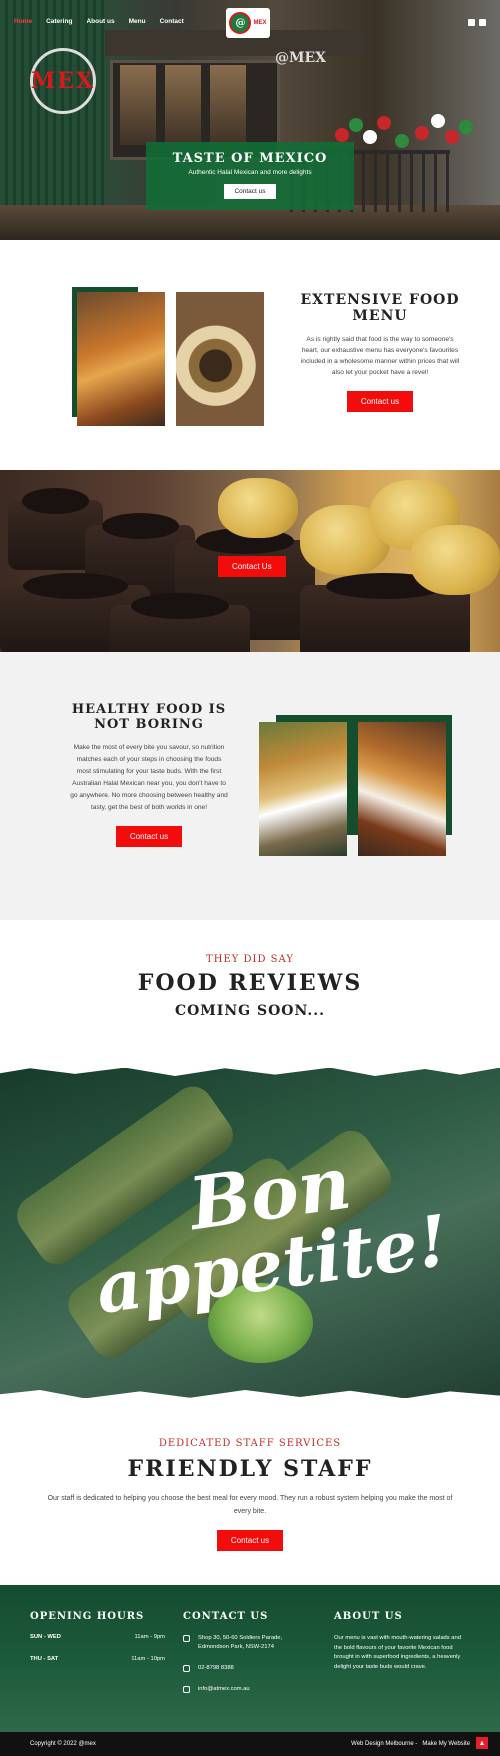 The width and height of the screenshot is (500, 1756). I want to click on hero-title: TASTE OF MEXICO, so click(250, 158).